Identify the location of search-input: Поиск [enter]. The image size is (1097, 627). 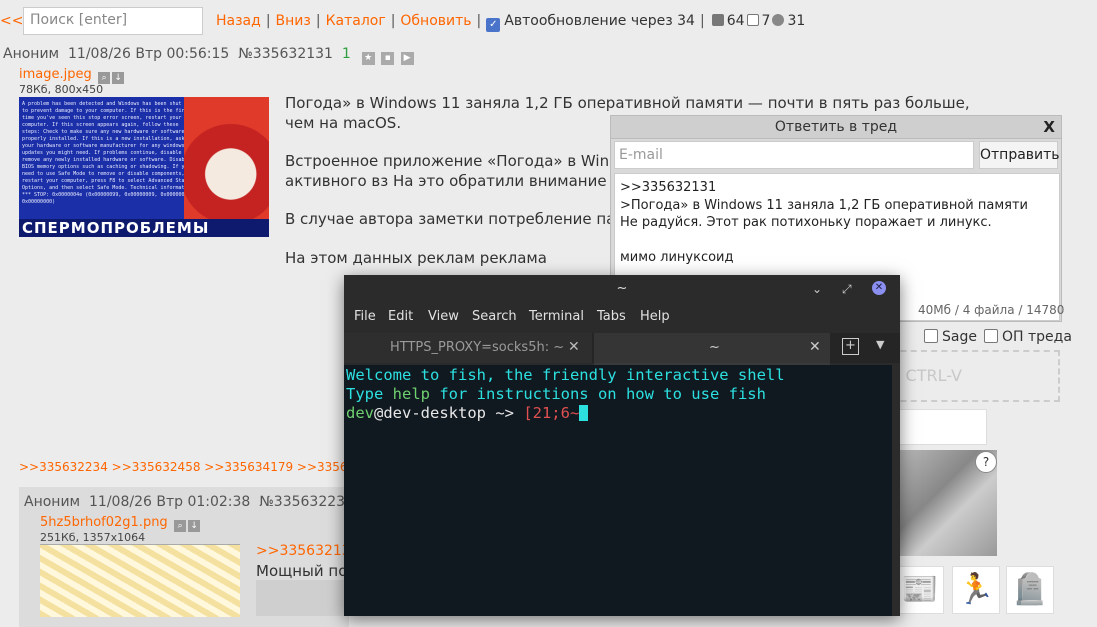
(113, 21).